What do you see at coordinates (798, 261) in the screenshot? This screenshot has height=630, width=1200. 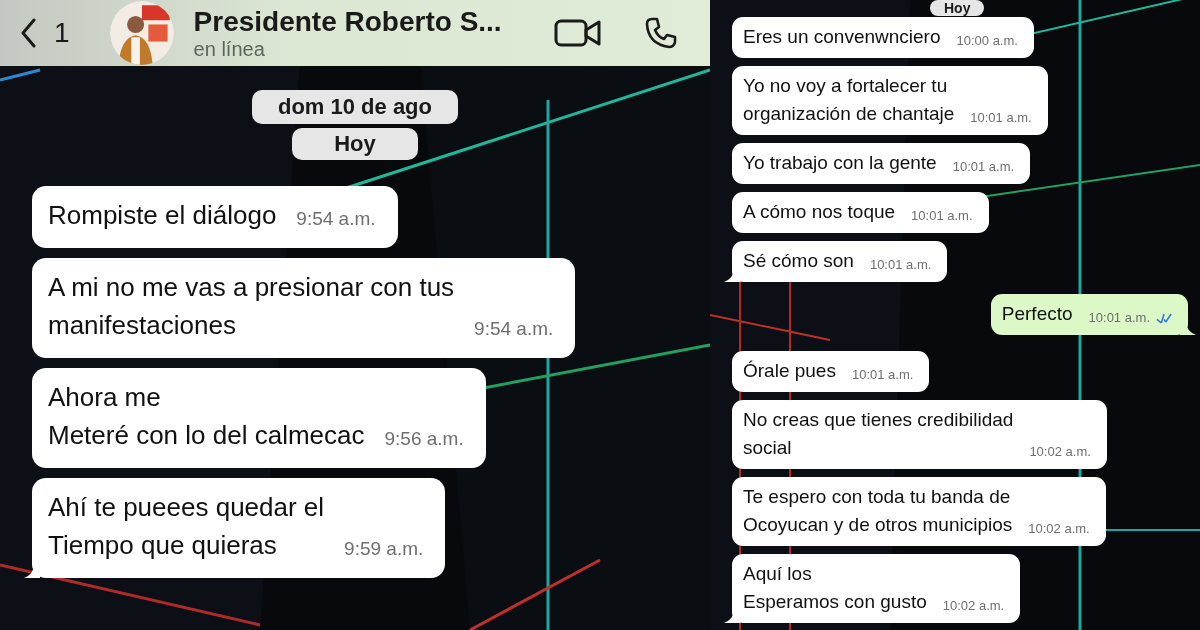 I see `message-text: Sé cómo son` at bounding box center [798, 261].